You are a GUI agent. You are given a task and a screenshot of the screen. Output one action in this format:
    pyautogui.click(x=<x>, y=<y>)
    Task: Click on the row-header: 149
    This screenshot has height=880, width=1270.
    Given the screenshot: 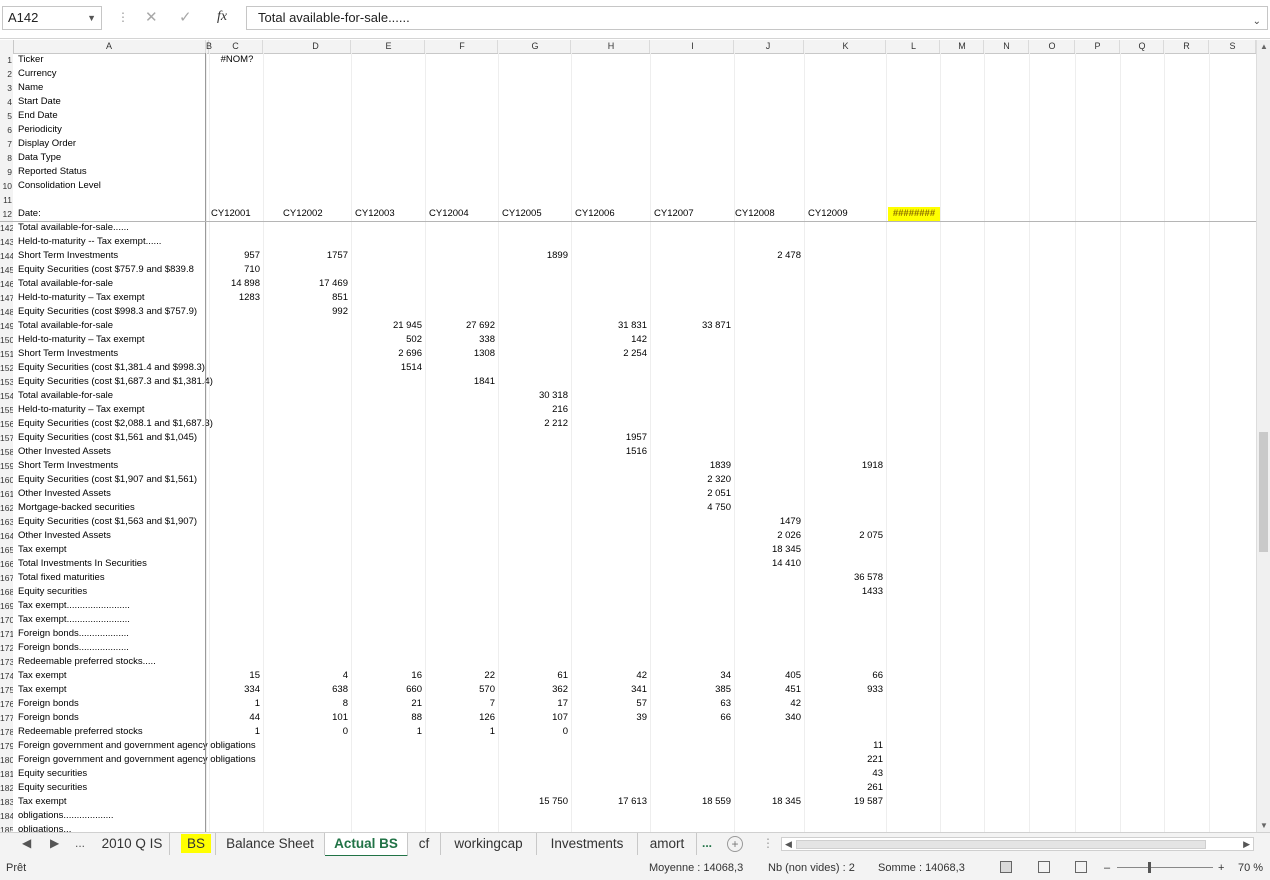 What is the action you would take?
    pyautogui.click(x=6, y=326)
    